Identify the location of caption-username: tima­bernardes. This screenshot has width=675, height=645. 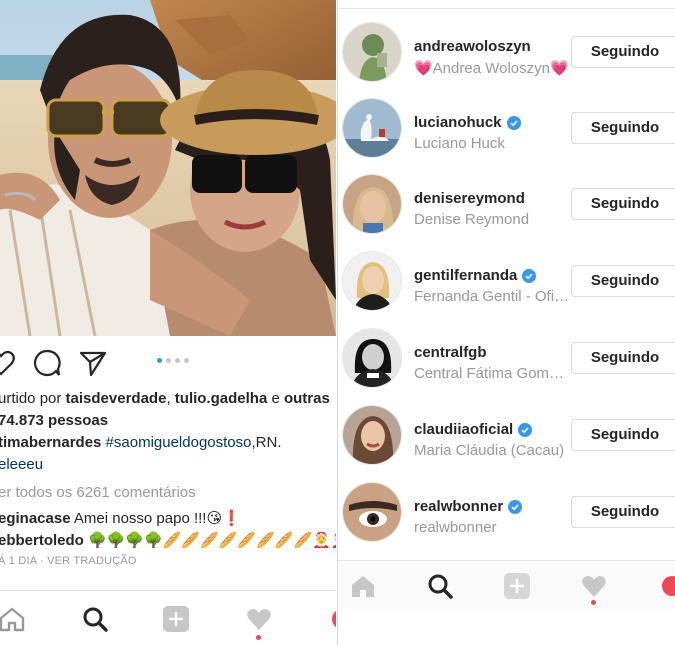
(50, 442).